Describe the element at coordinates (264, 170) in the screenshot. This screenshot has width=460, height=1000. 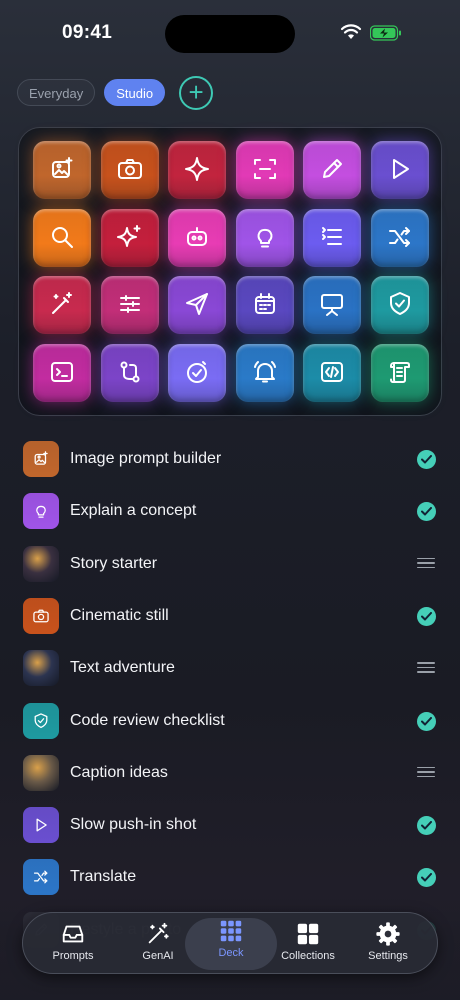
I see `deck-tile-scan` at that location.